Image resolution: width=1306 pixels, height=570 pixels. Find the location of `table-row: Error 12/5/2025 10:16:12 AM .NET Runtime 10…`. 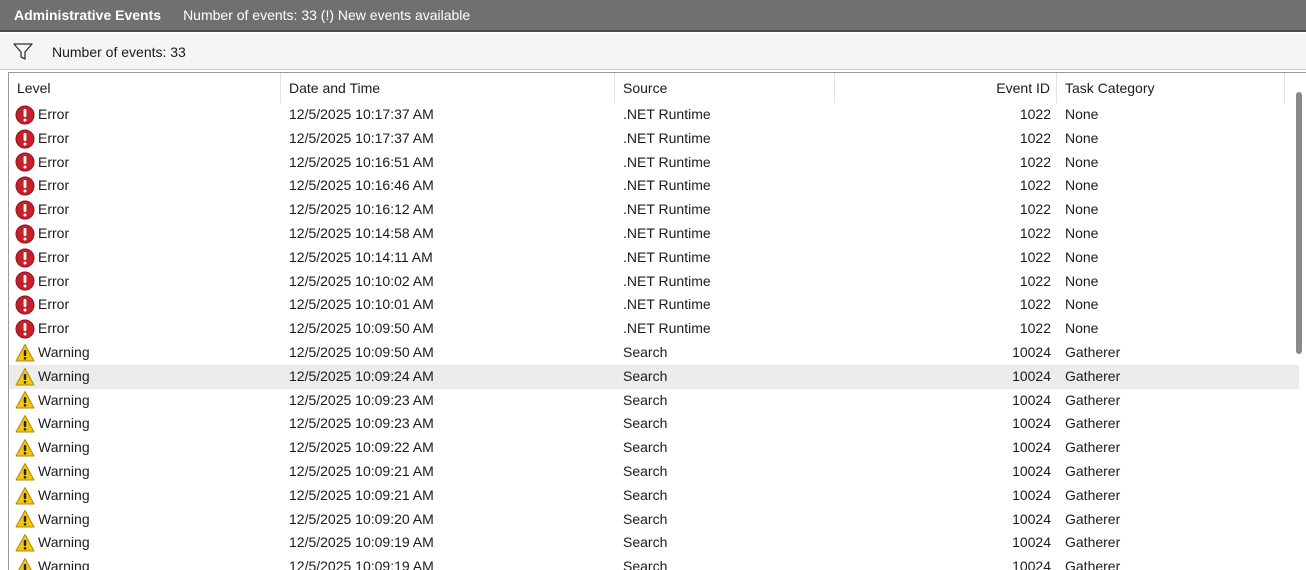

table-row: Error 12/5/2025 10:16:12 AM .NET Runtime 10… is located at coordinates (654, 210).